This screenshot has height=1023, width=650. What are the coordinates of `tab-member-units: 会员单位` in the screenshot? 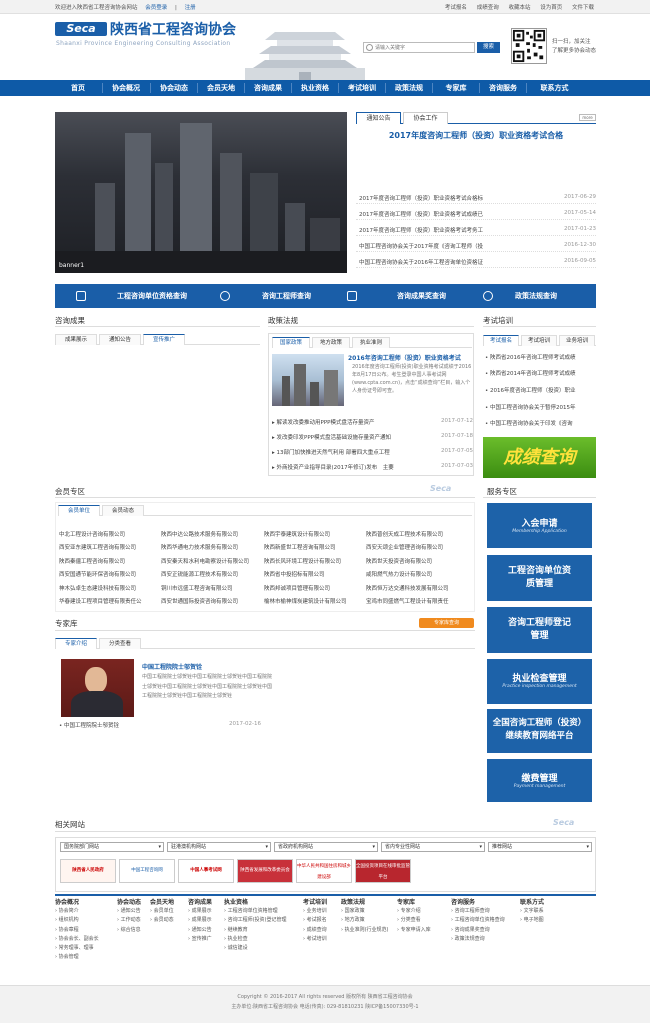 It's located at (79, 510).